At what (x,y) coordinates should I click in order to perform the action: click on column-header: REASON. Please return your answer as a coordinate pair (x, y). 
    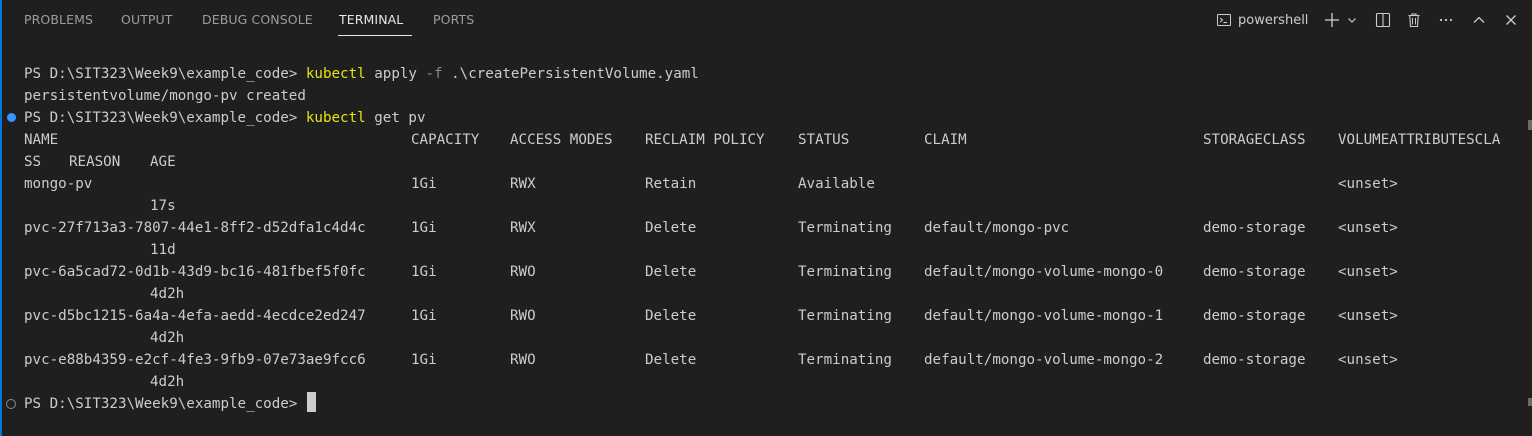
    Looking at the image, I should click on (95, 162).